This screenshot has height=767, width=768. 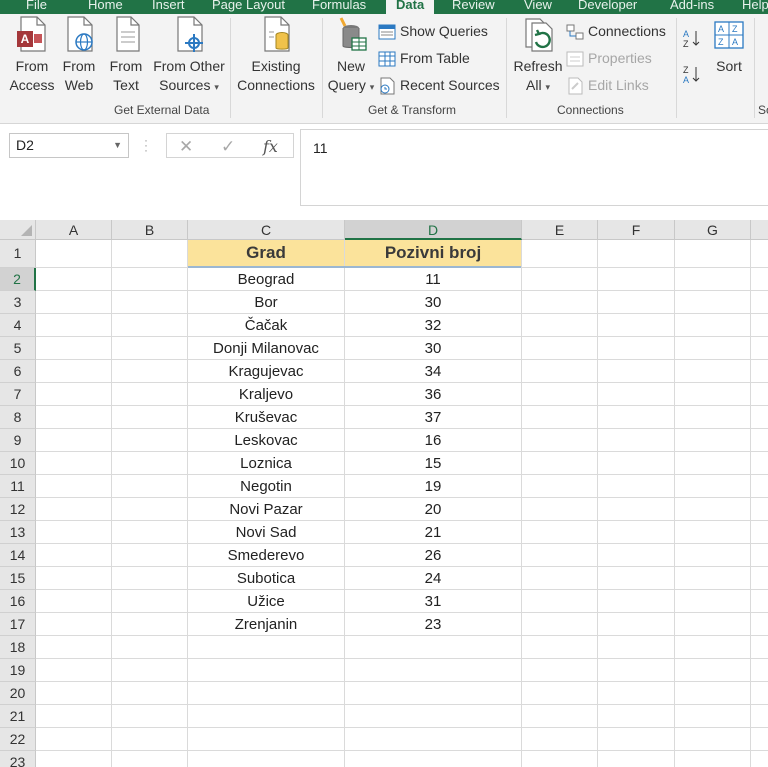 I want to click on cell-grad: Donji Milanovac, so click(x=266, y=348).